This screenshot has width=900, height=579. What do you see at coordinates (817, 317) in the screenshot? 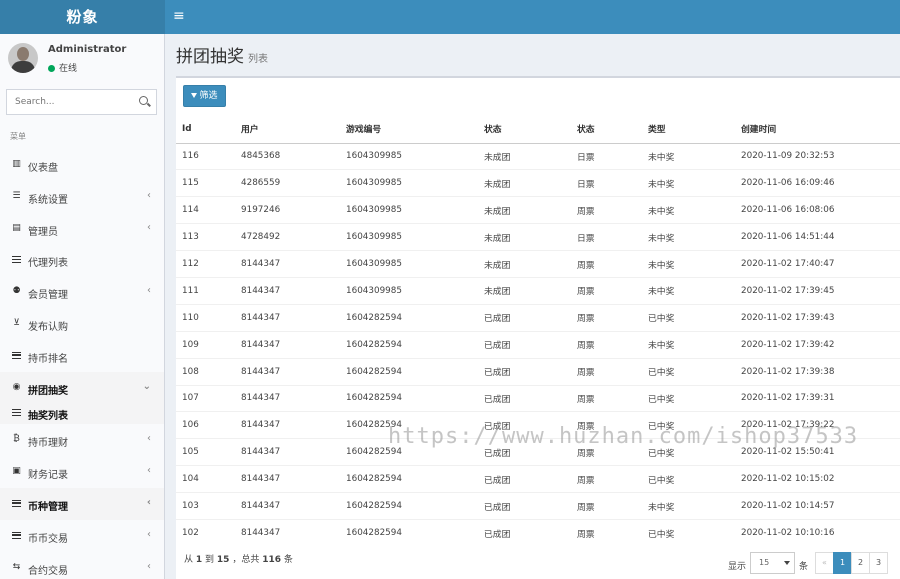
I see `cell-created-at: 2020-11-02 17:39:43` at bounding box center [817, 317].